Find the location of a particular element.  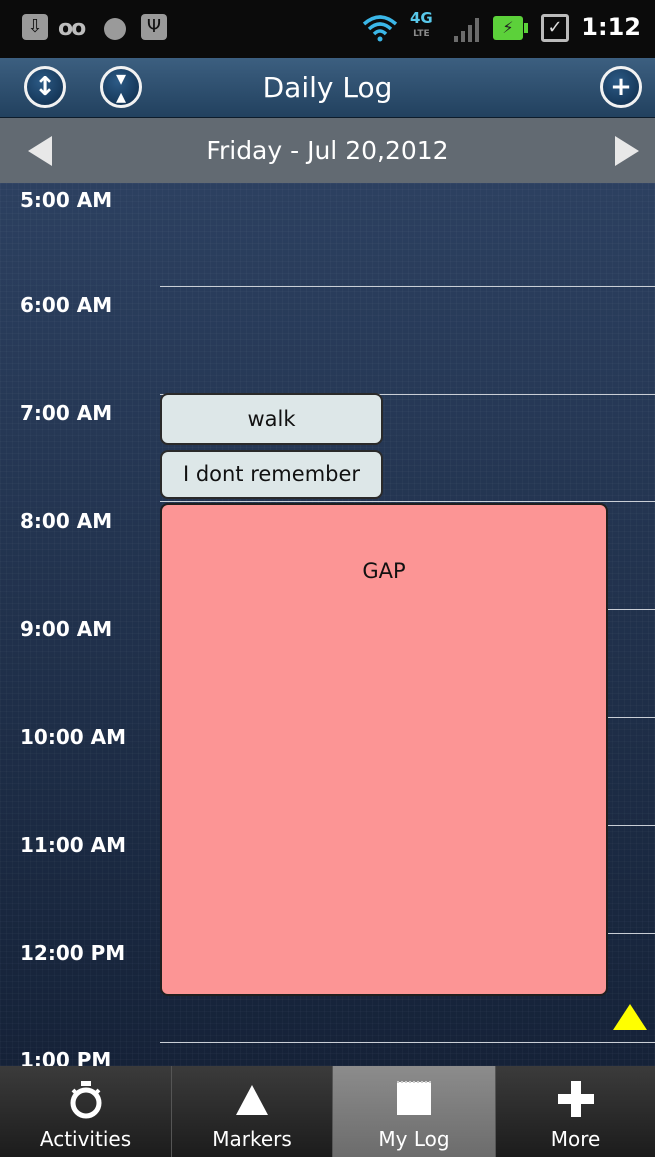

hour-label: 5:00 AM is located at coordinates (66, 200).